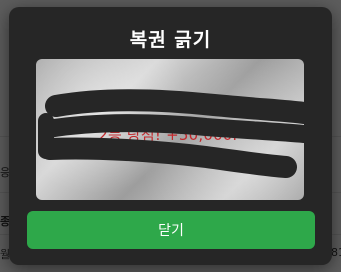 Image resolution: width=341 pixels, height=272 pixels. I want to click on modal-title: 복권 긁기, so click(170, 40).